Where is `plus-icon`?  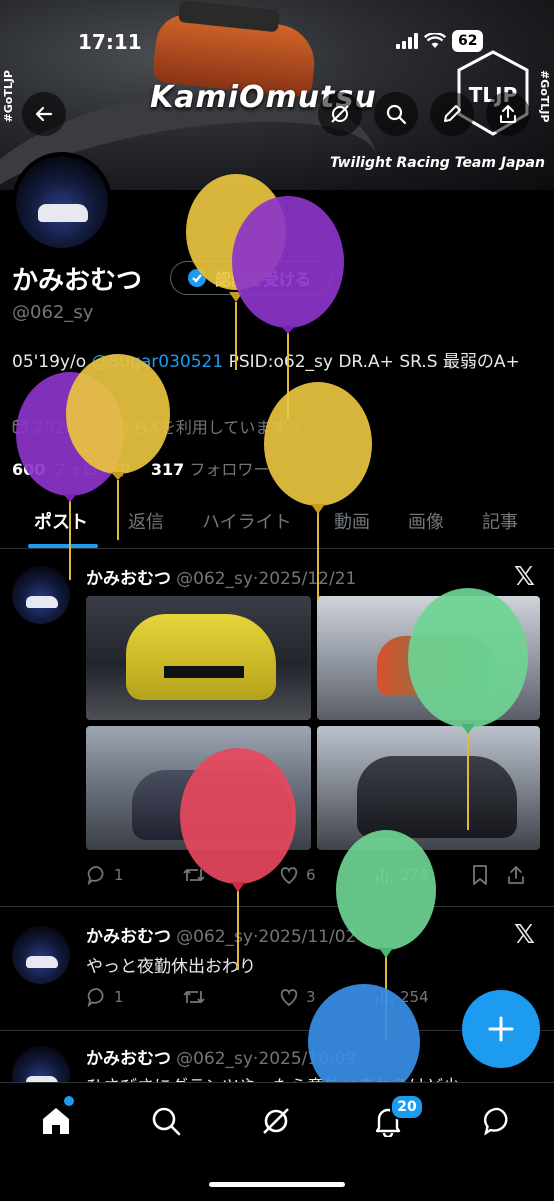
plus-icon is located at coordinates (501, 1029).